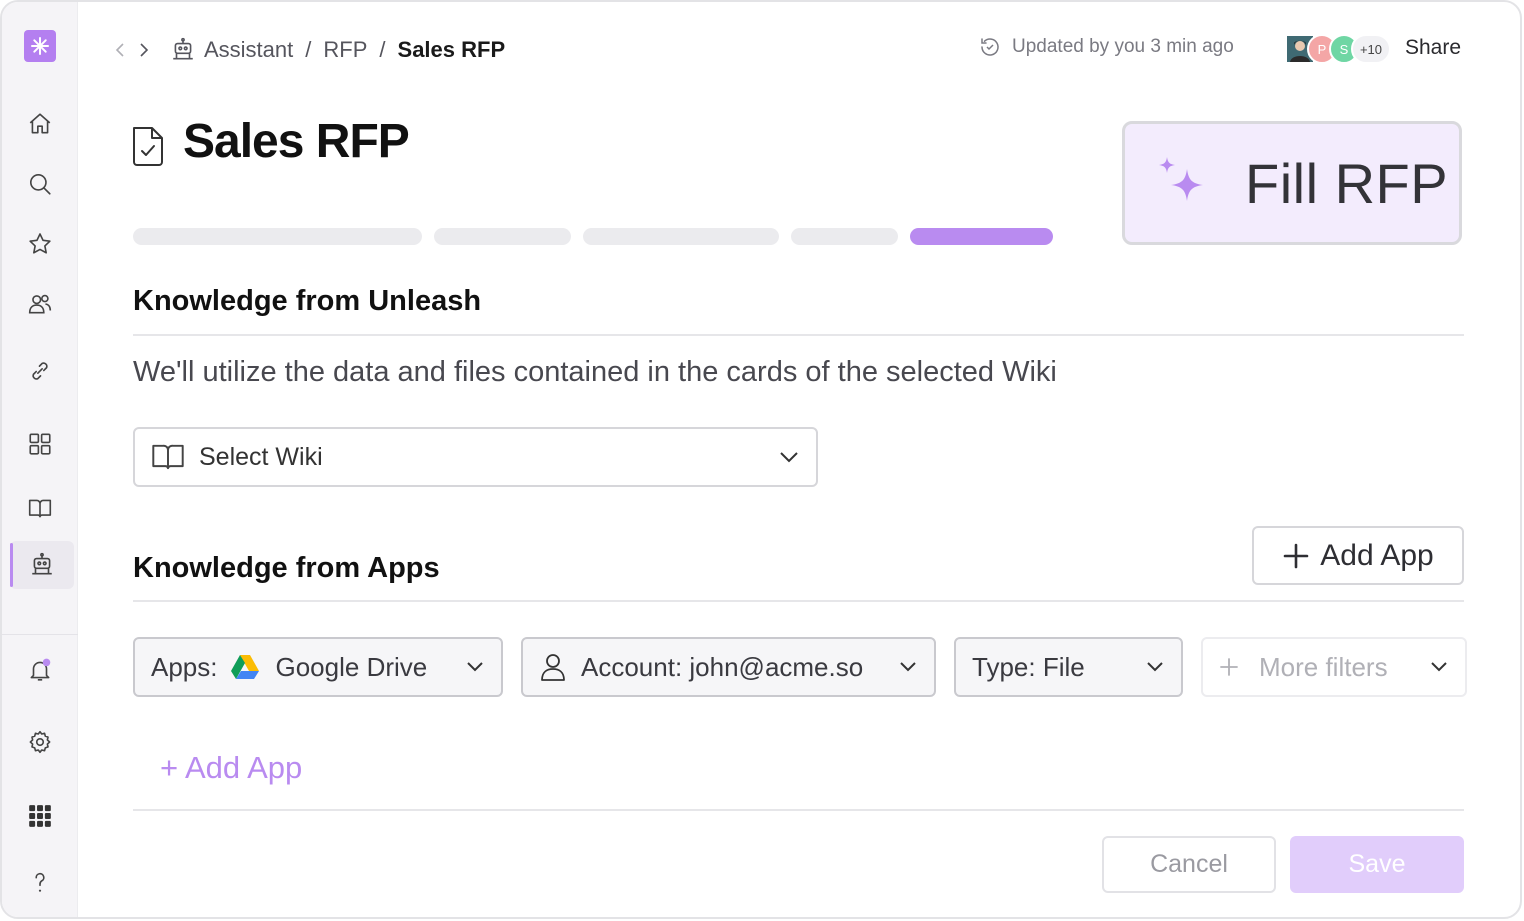  Describe the element at coordinates (307, 301) in the screenshot. I see `section-title-unleash: Knowledge from Unleash` at that location.